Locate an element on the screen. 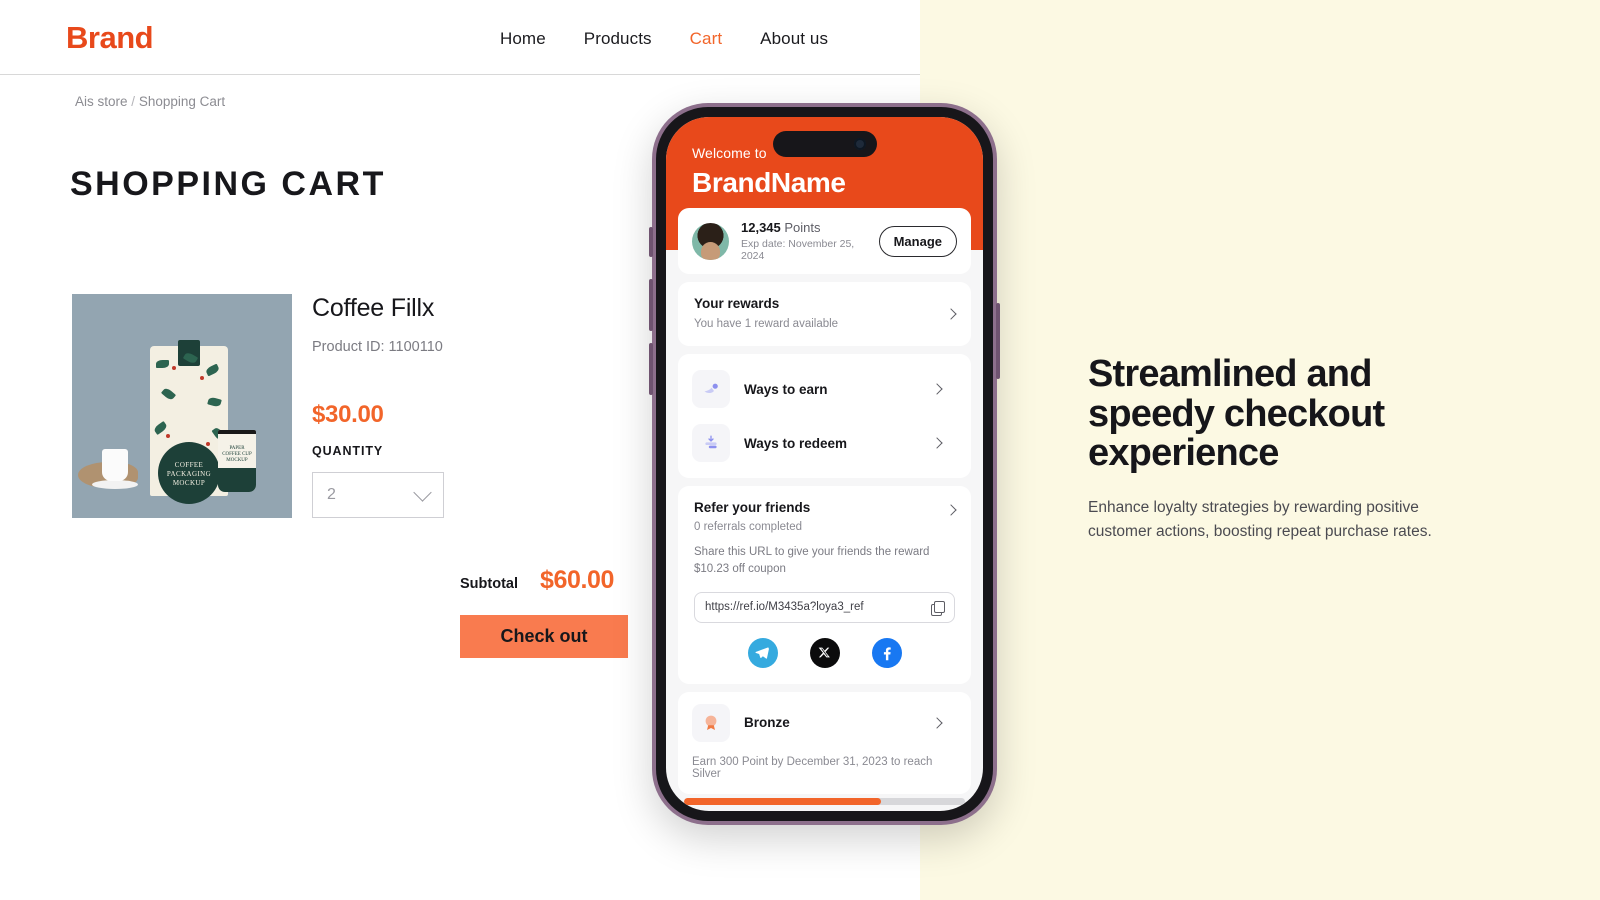  earn-icon is located at coordinates (711, 389).